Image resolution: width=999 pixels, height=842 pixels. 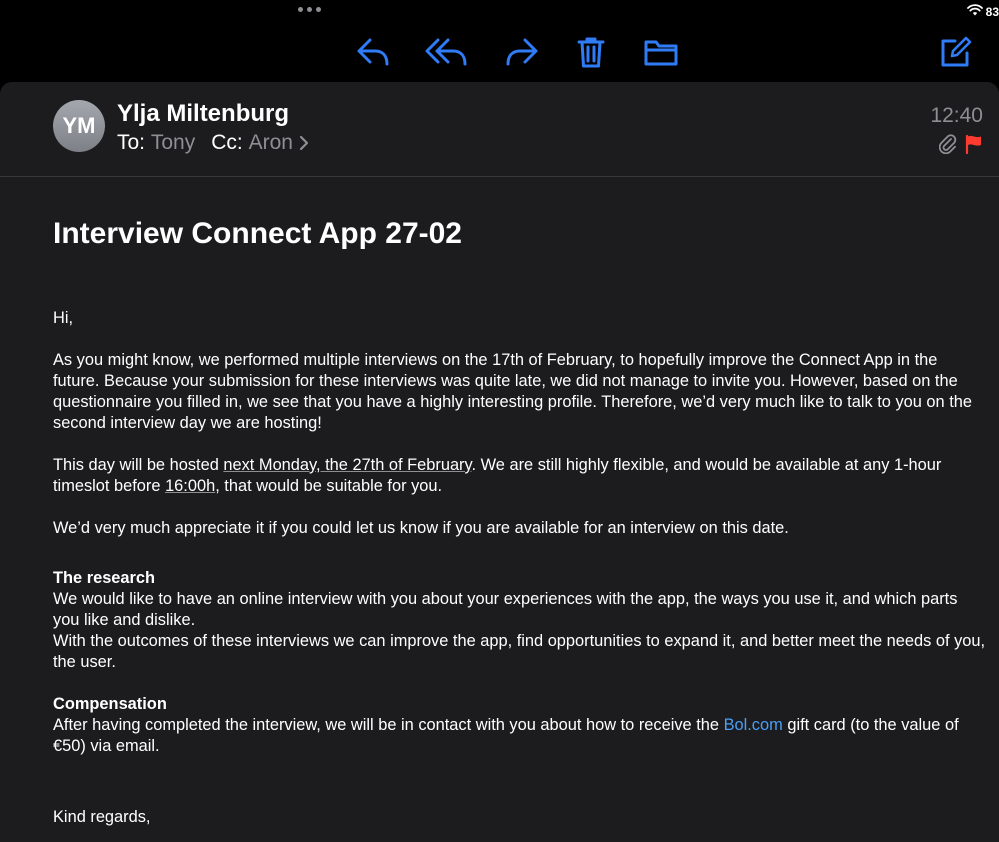 What do you see at coordinates (79, 126) in the screenshot?
I see `avatar: YM` at bounding box center [79, 126].